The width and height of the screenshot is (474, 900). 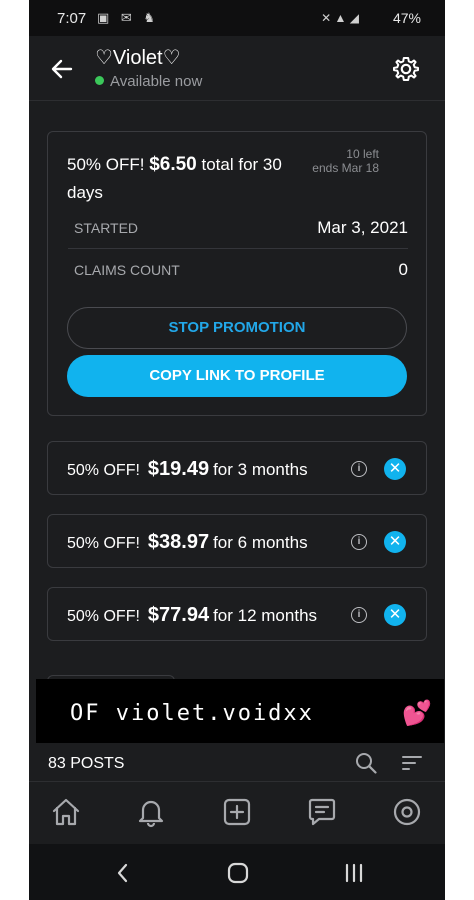 What do you see at coordinates (406, 69) in the screenshot?
I see `gear-icon` at bounding box center [406, 69].